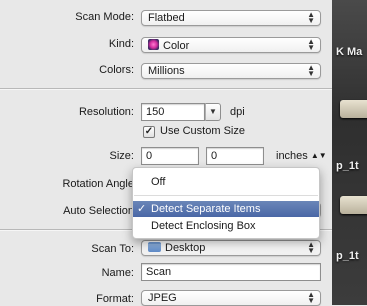  What do you see at coordinates (117, 273) in the screenshot?
I see `name-label: Name:` at bounding box center [117, 273].